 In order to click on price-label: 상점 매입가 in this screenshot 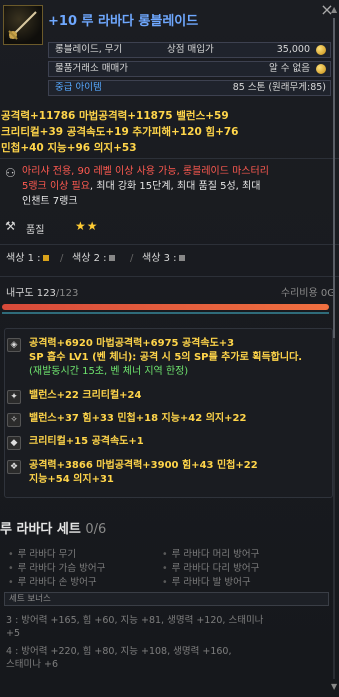, I will do `click(190, 49)`.